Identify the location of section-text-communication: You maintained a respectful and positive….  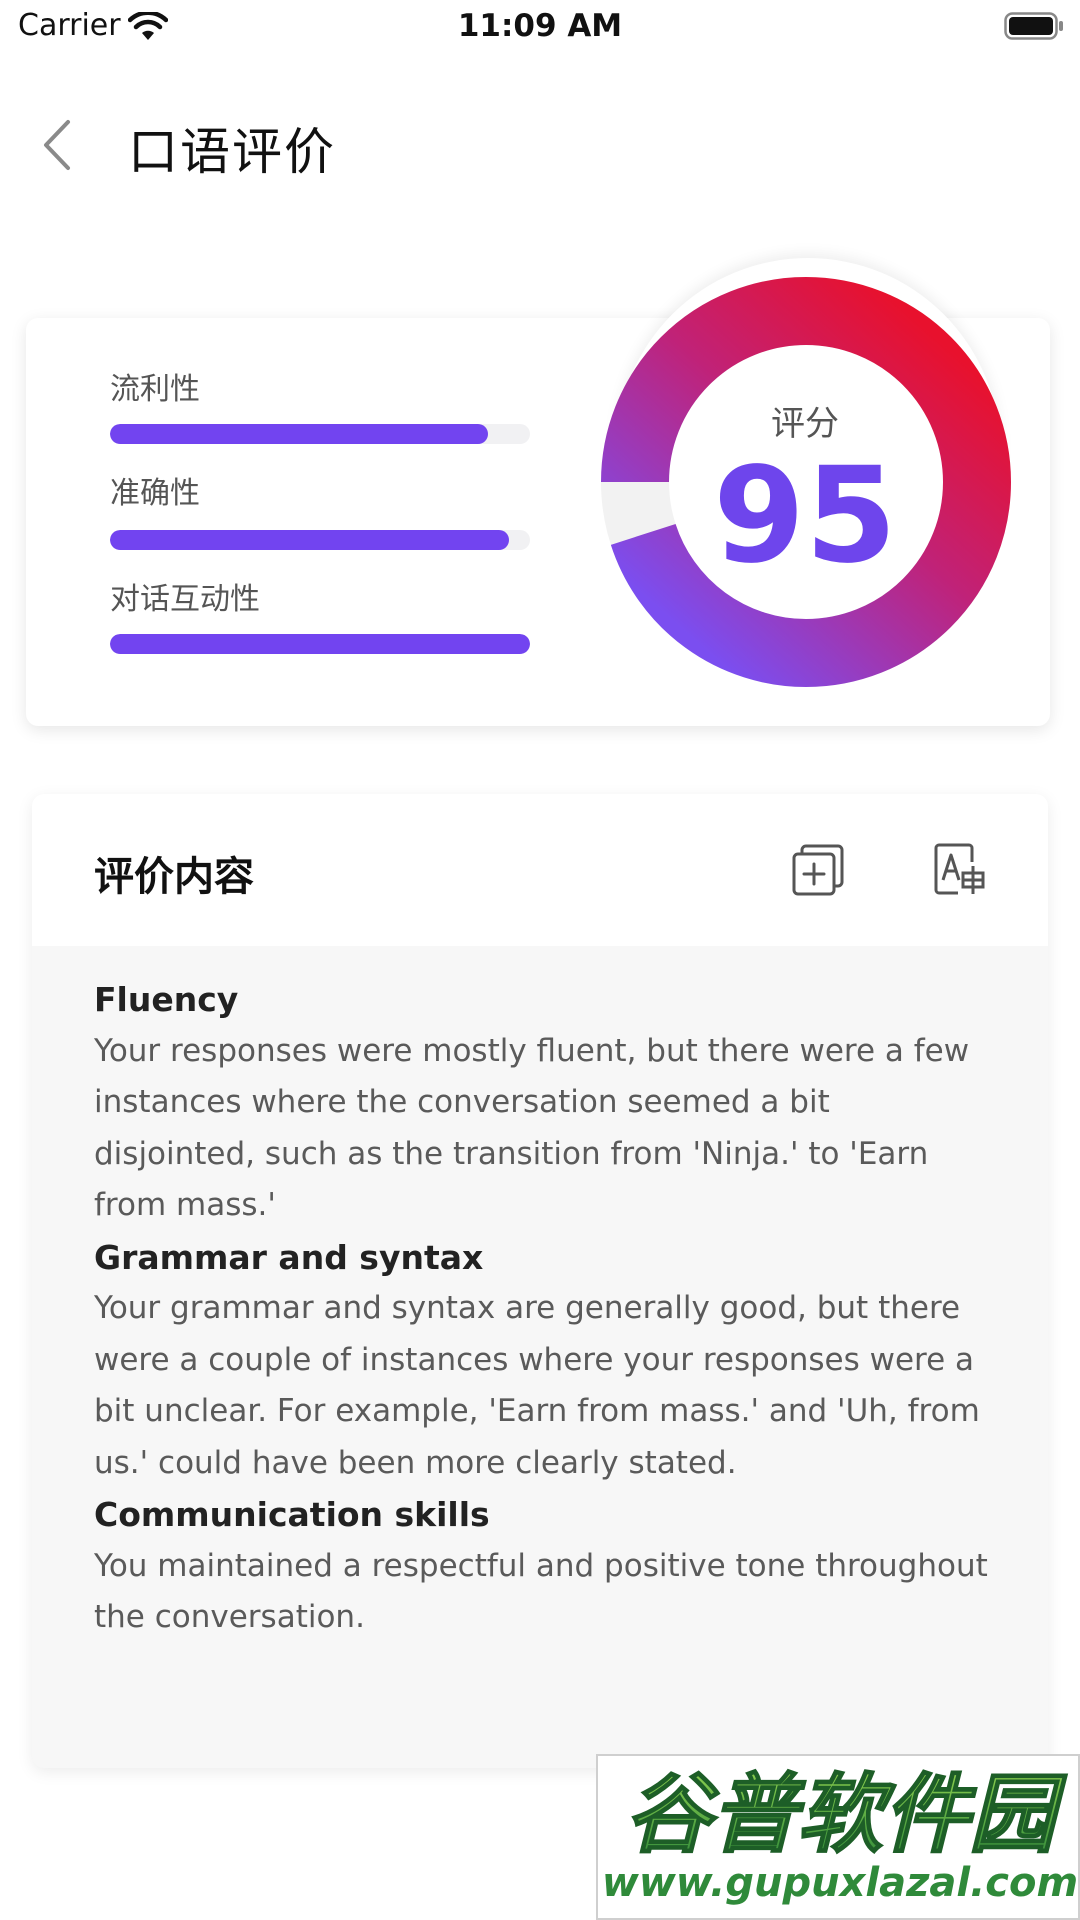
(541, 1591).